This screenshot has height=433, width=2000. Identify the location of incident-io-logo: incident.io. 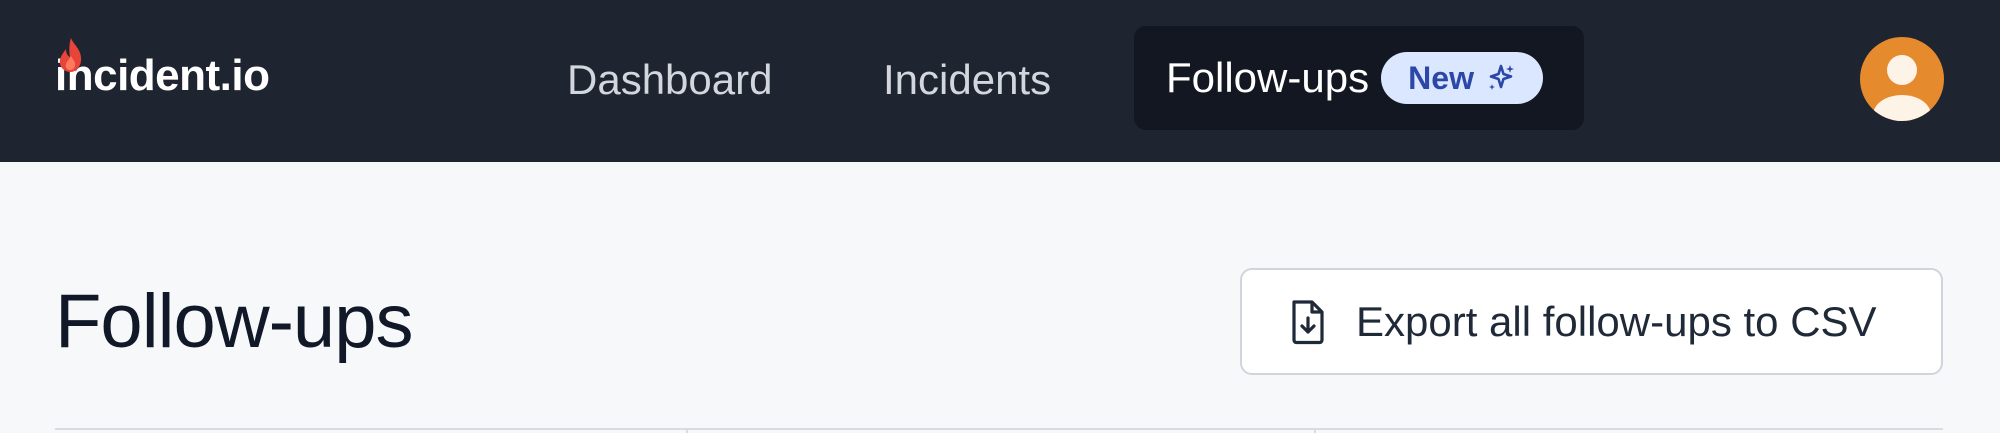
(162, 71).